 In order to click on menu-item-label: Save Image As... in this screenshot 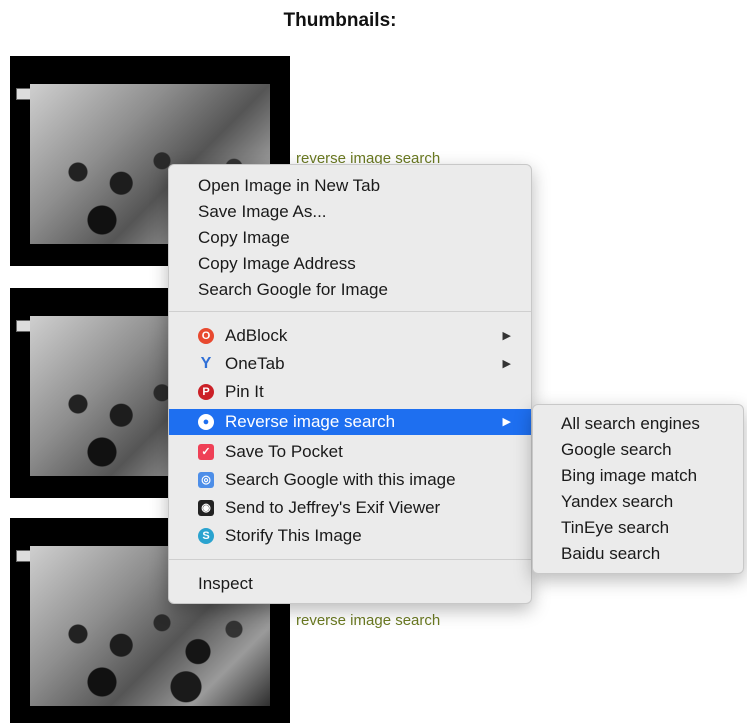, I will do `click(262, 211)`.